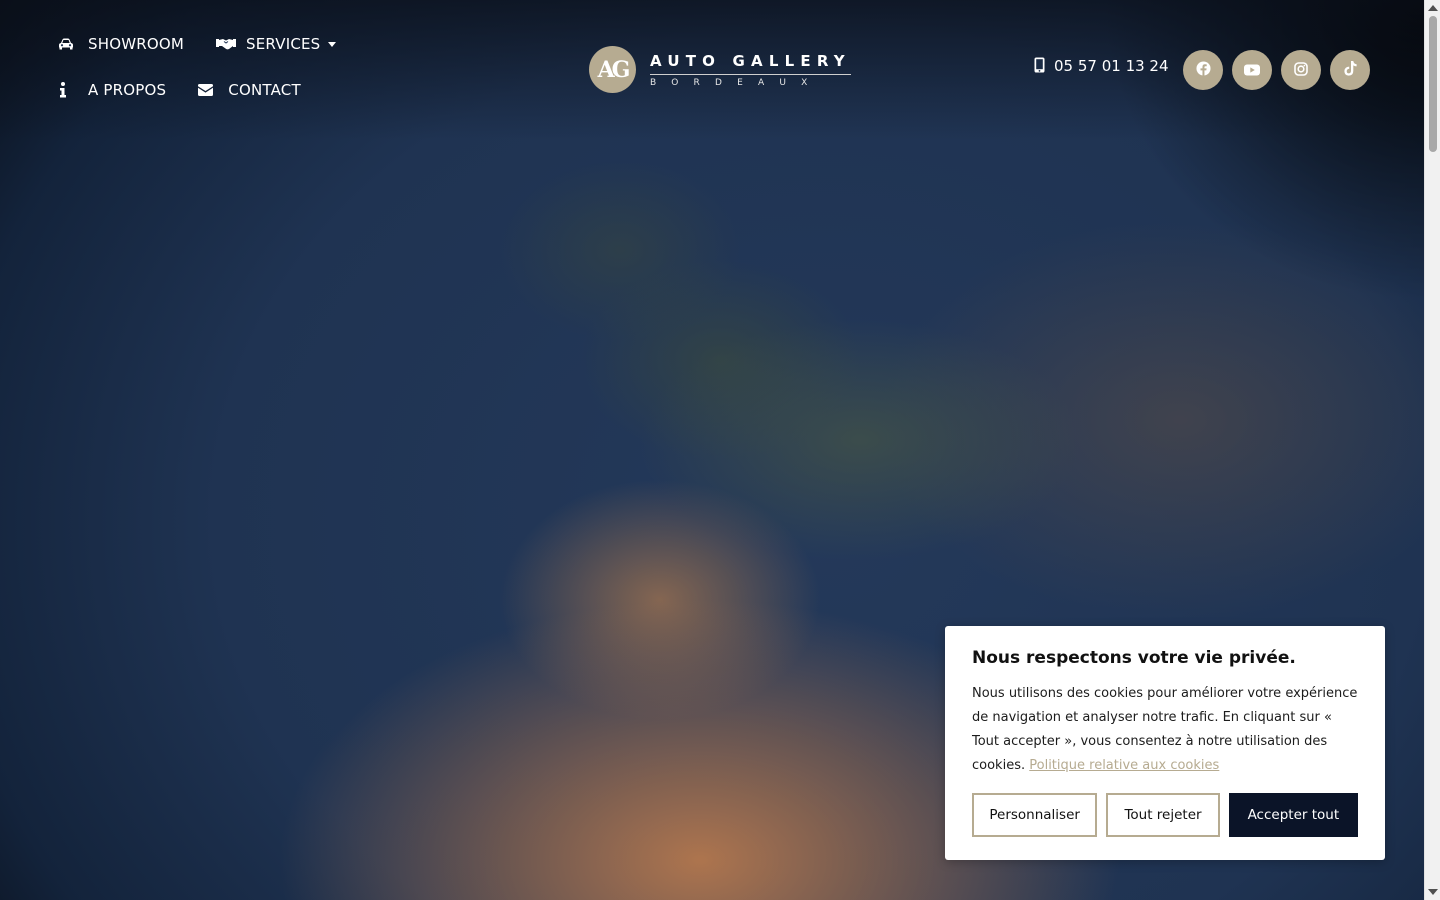  Describe the element at coordinates (69, 44) in the screenshot. I see `car-icon` at that location.